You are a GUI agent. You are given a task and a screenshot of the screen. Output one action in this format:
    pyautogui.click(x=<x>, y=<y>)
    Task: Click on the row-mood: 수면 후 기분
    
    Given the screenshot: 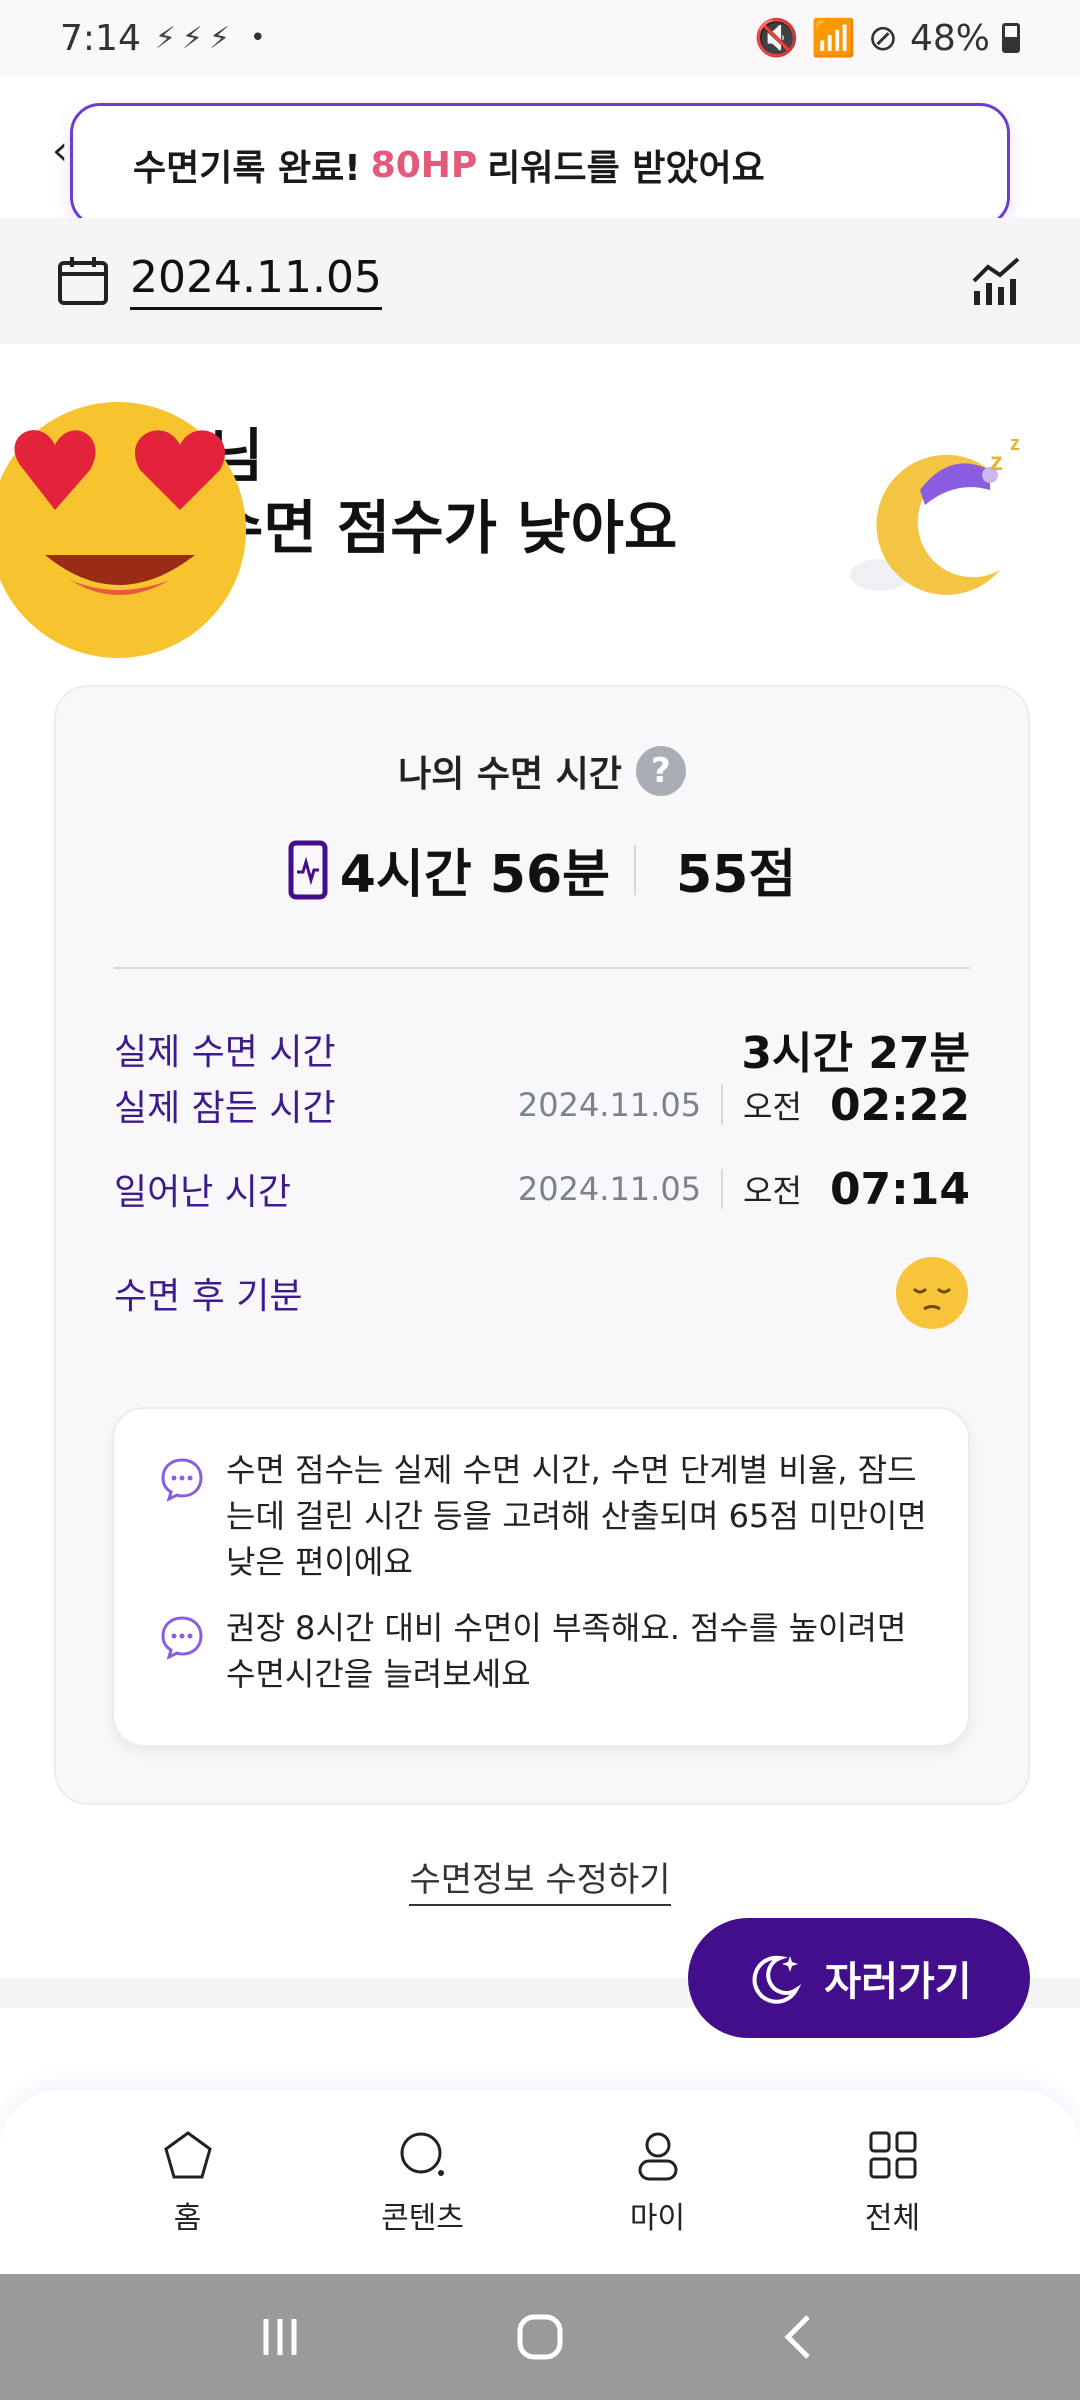 What is the action you would take?
    pyautogui.click(x=542, y=1293)
    